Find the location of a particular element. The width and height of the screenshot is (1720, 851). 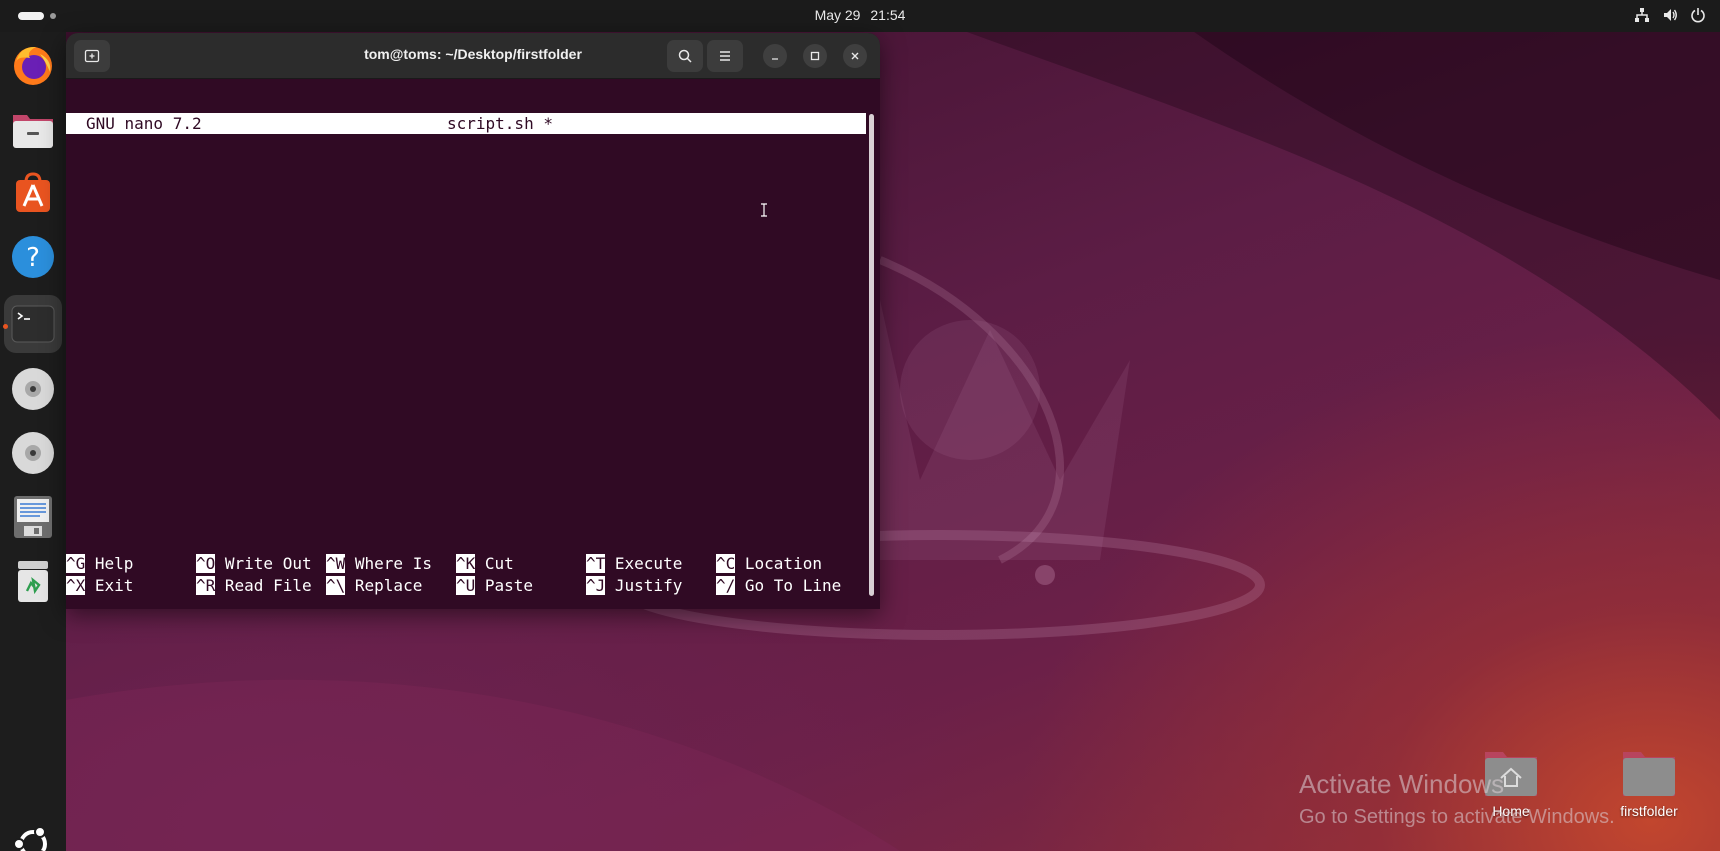

shortcut-write-out: ^O Write Out is located at coordinates (254, 563).